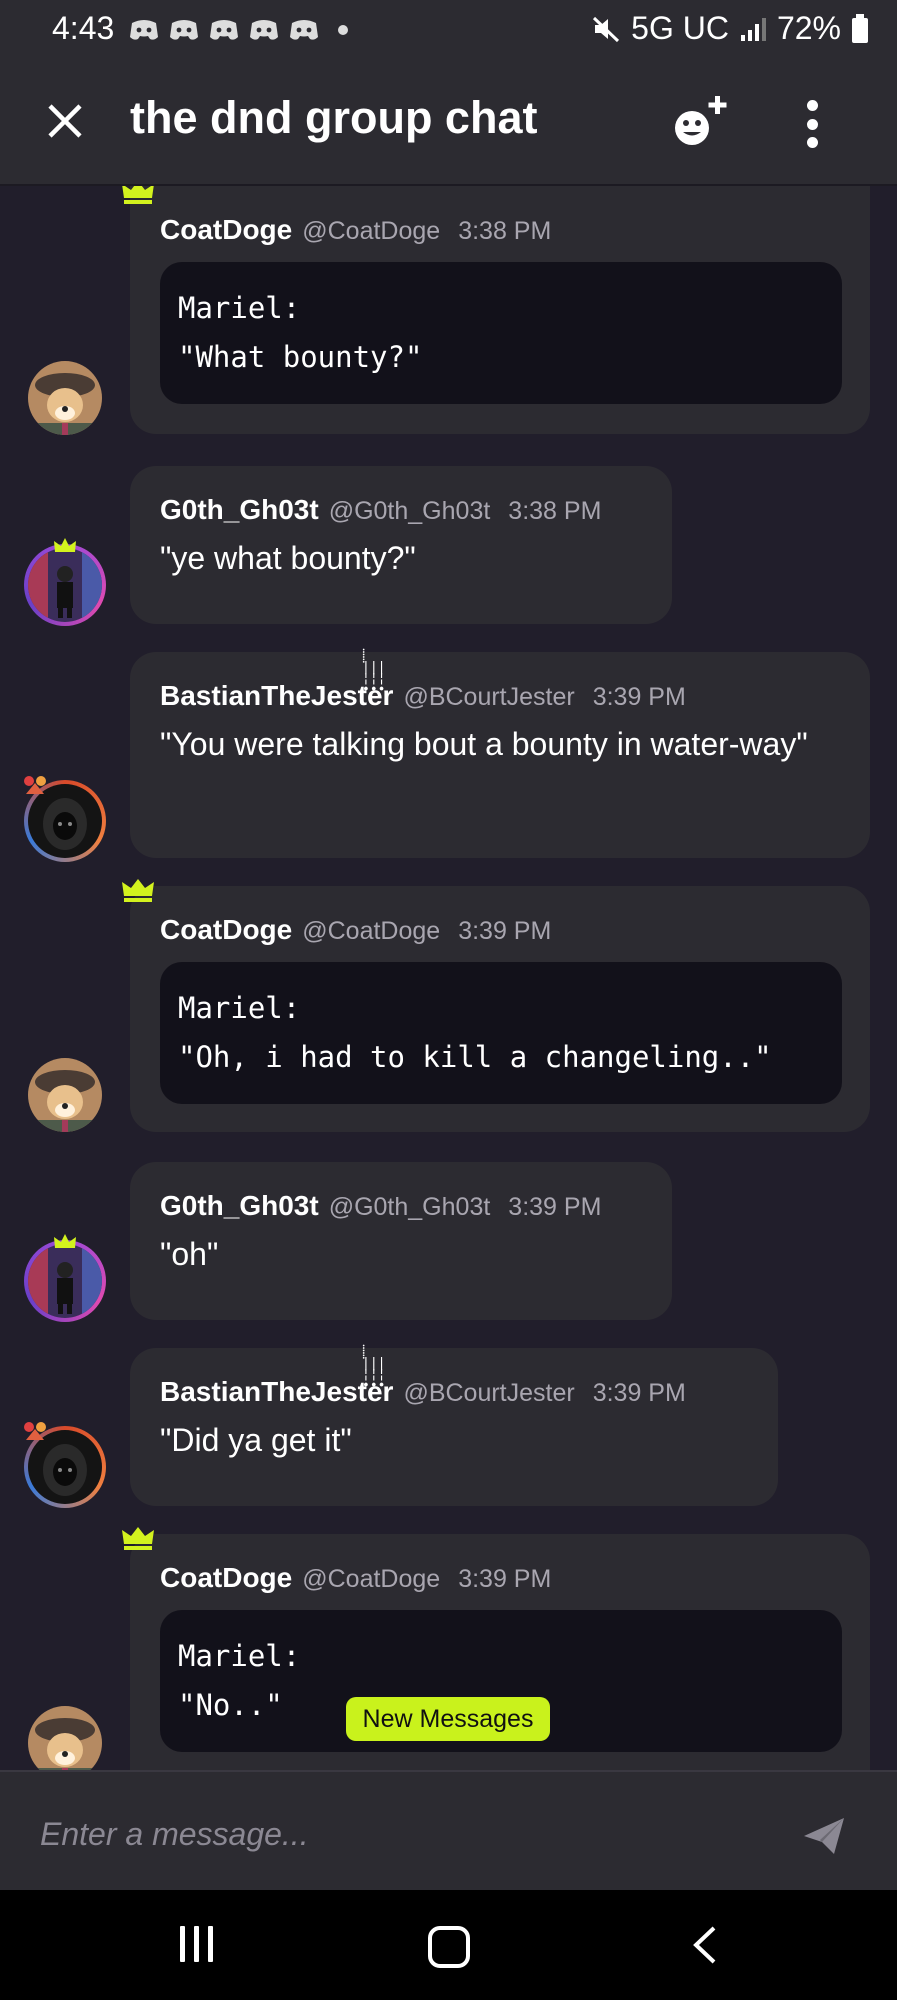 The height and width of the screenshot is (2000, 897). What do you see at coordinates (196, 1946) in the screenshot?
I see `recents-icon` at bounding box center [196, 1946].